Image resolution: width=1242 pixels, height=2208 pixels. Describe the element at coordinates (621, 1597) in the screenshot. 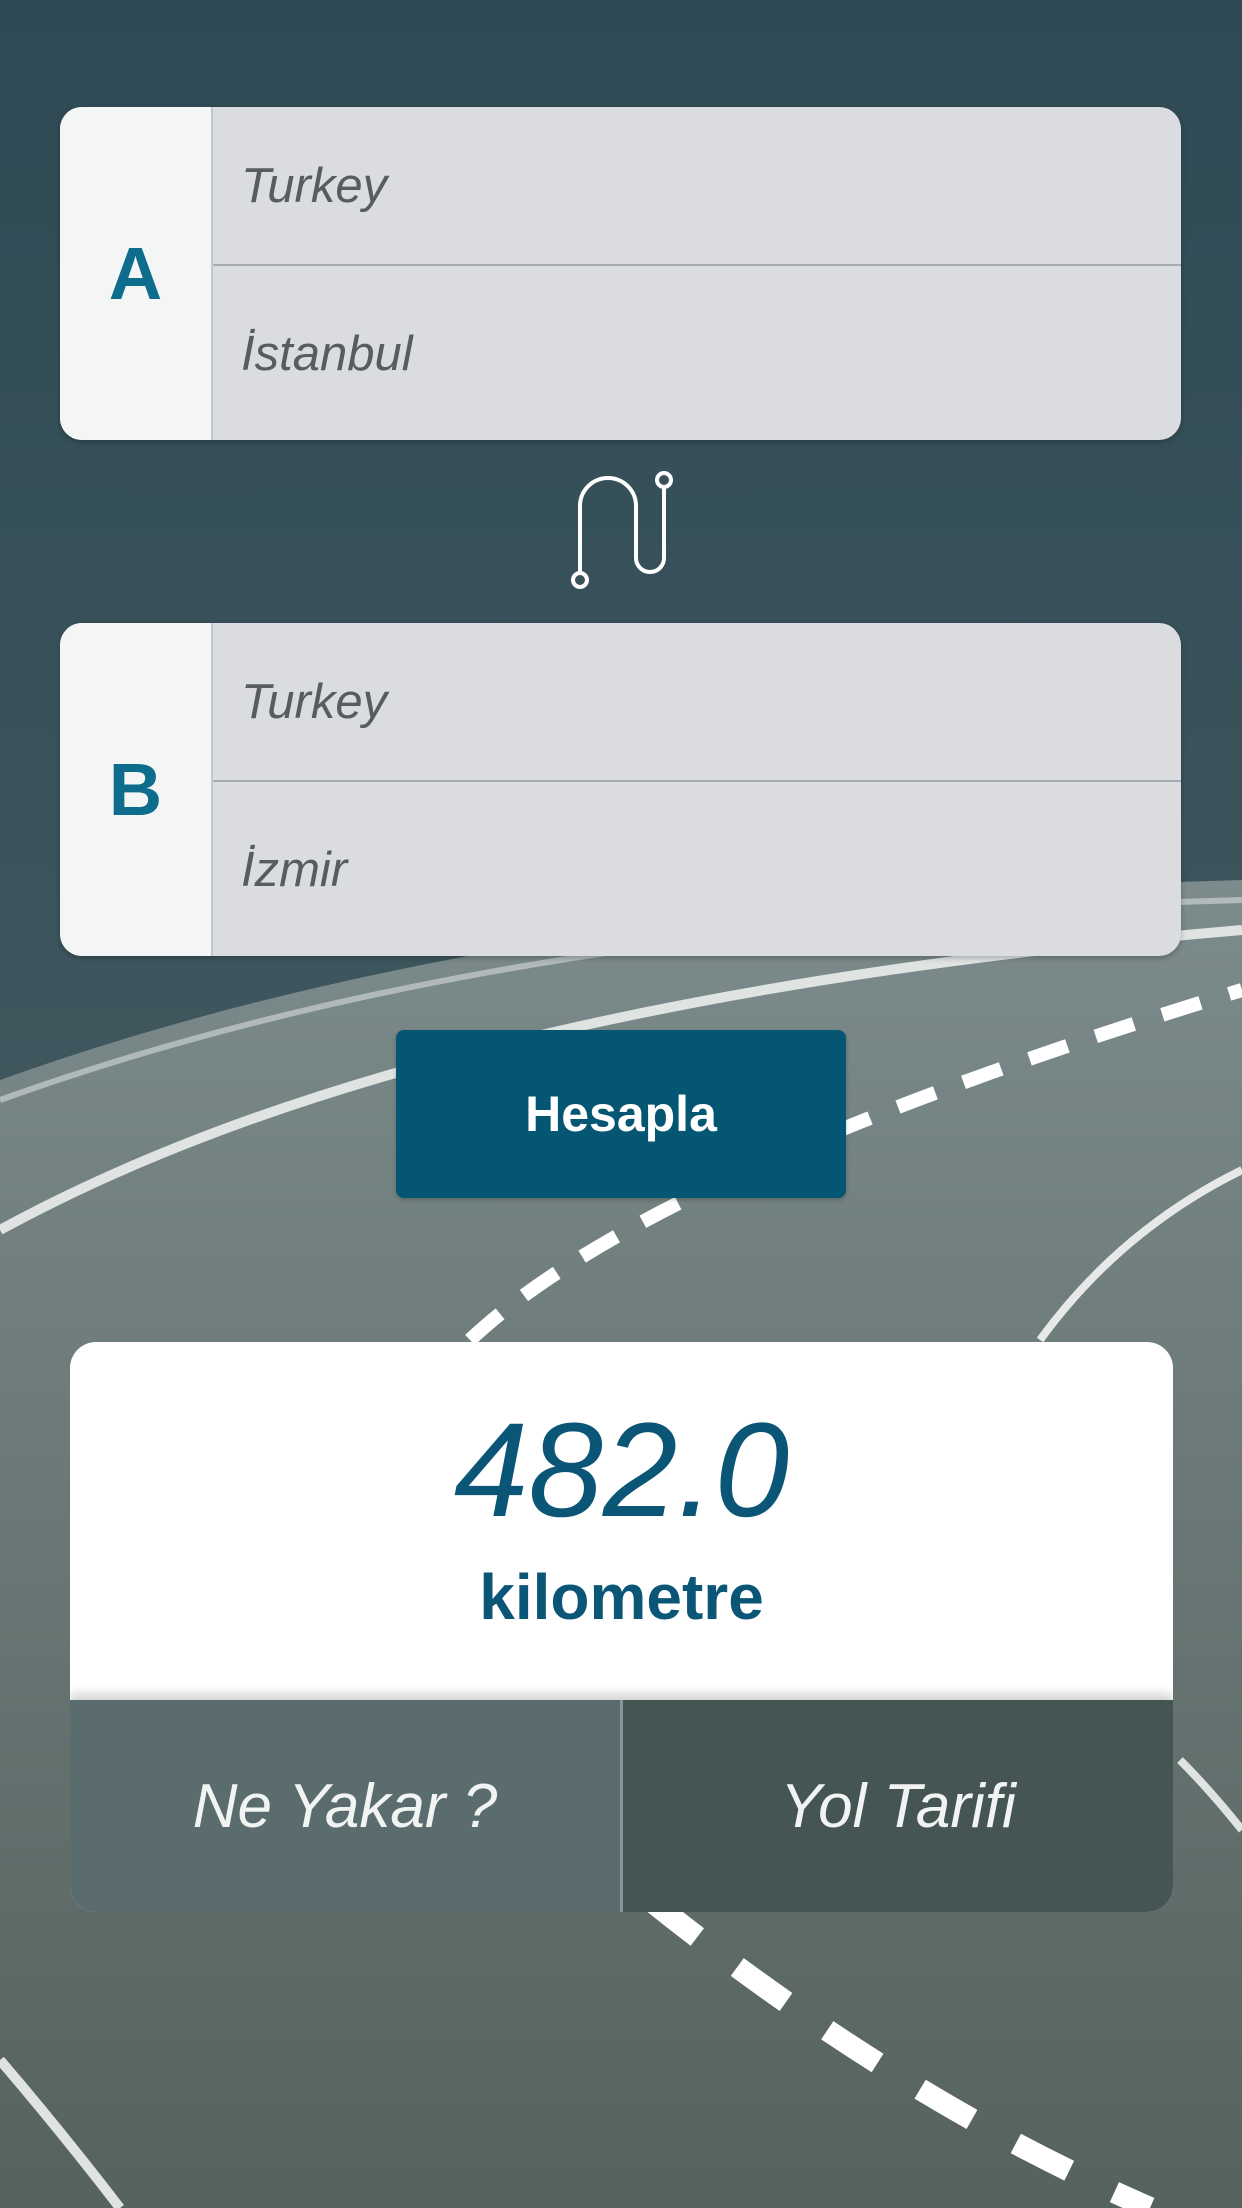

I see `distance-unit: kilometre` at that location.